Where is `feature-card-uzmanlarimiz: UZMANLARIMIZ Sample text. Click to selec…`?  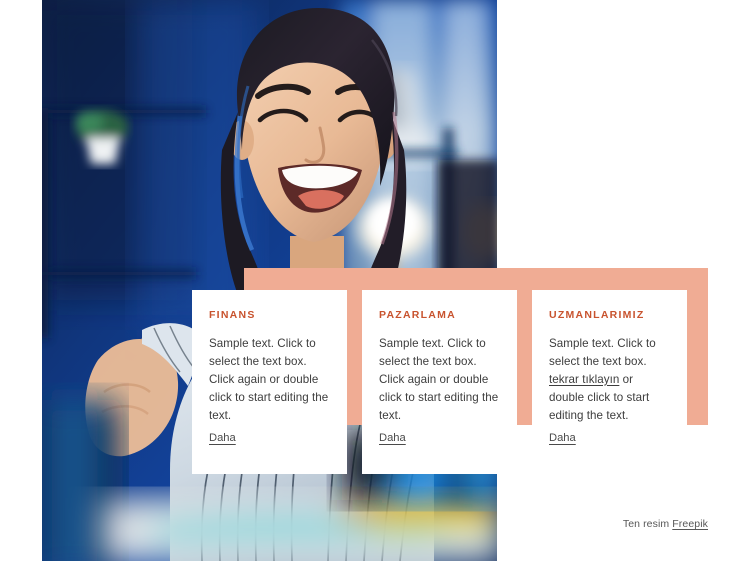 feature-card-uzmanlarimiz: UZMANLARIMIZ Sample text. Click to selec… is located at coordinates (609, 382).